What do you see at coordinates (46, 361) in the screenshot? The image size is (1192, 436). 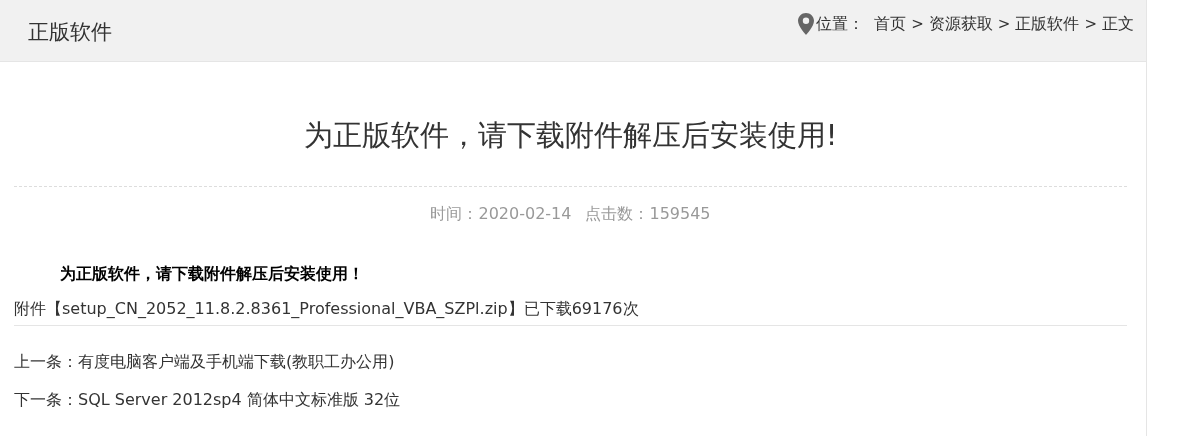 I see `nav-label: 上一条：` at bounding box center [46, 361].